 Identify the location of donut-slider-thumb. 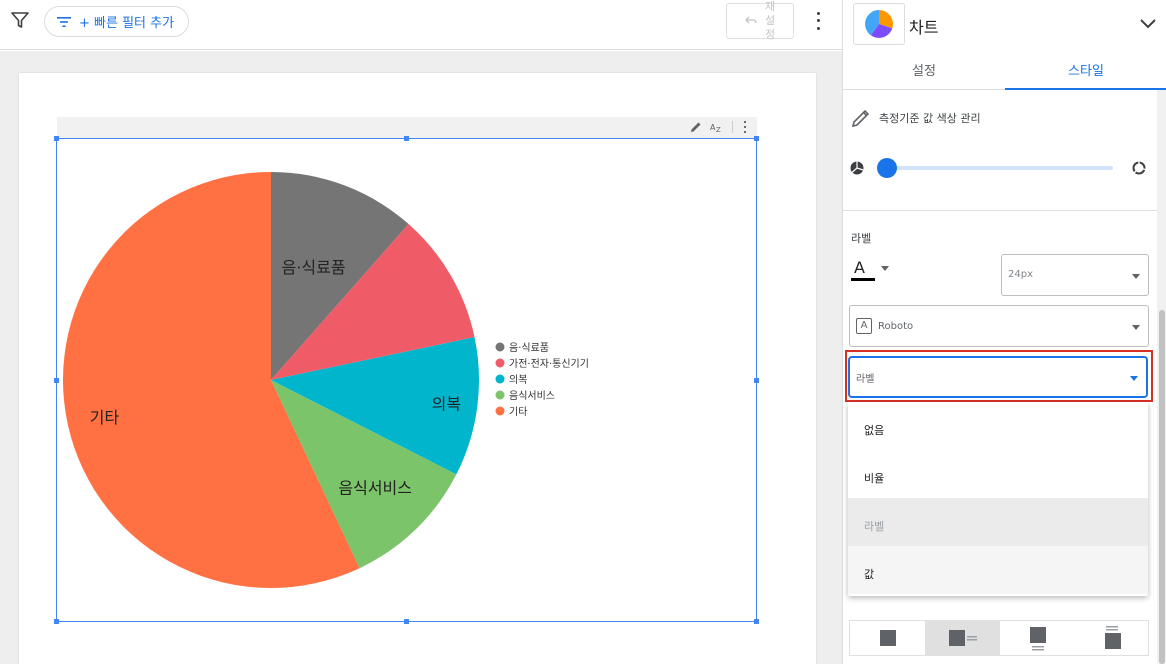
(887, 168).